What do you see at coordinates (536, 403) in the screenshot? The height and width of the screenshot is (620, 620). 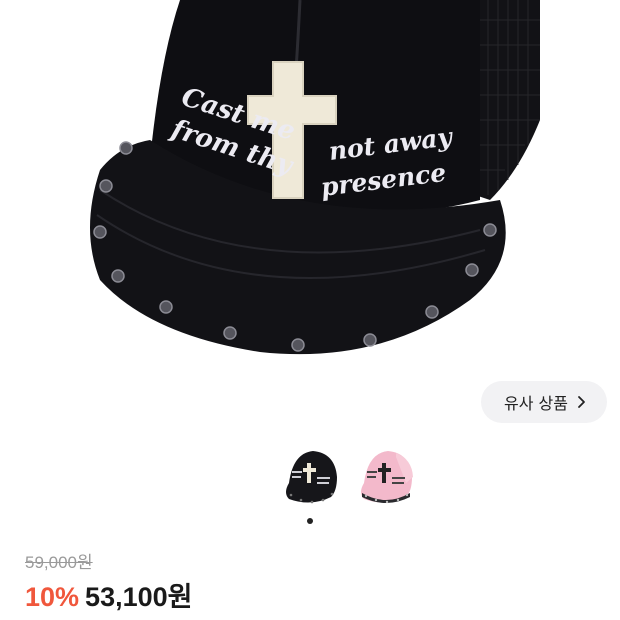 I see `similar-products-label: 유사 상품` at bounding box center [536, 403].